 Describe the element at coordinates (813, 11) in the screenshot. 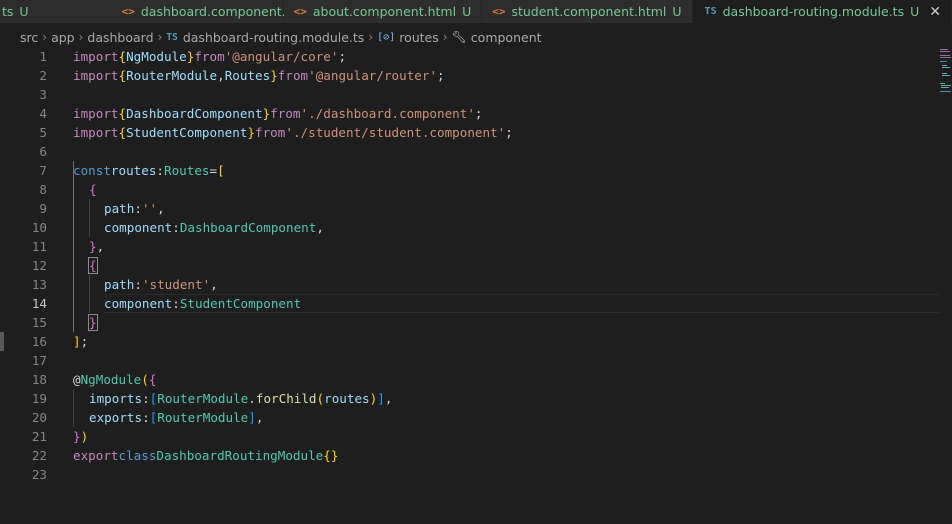

I see `tab-label: dashboard-routing.module.ts` at that location.